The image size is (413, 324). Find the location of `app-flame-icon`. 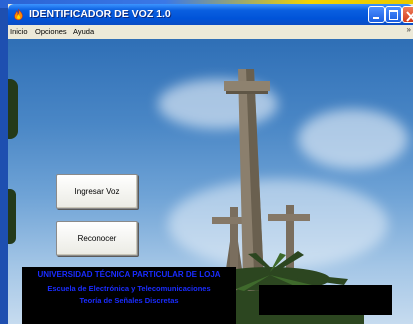

app-flame-icon is located at coordinates (18, 14).